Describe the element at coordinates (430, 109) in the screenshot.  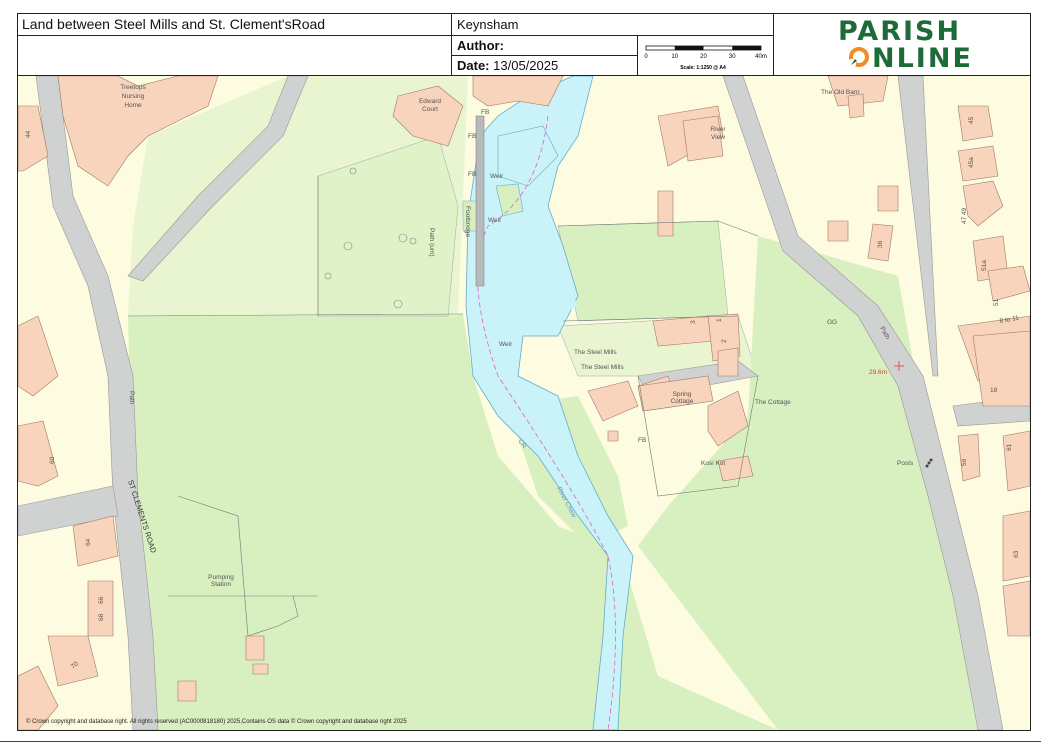
I see `label-edward-court: Court` at that location.